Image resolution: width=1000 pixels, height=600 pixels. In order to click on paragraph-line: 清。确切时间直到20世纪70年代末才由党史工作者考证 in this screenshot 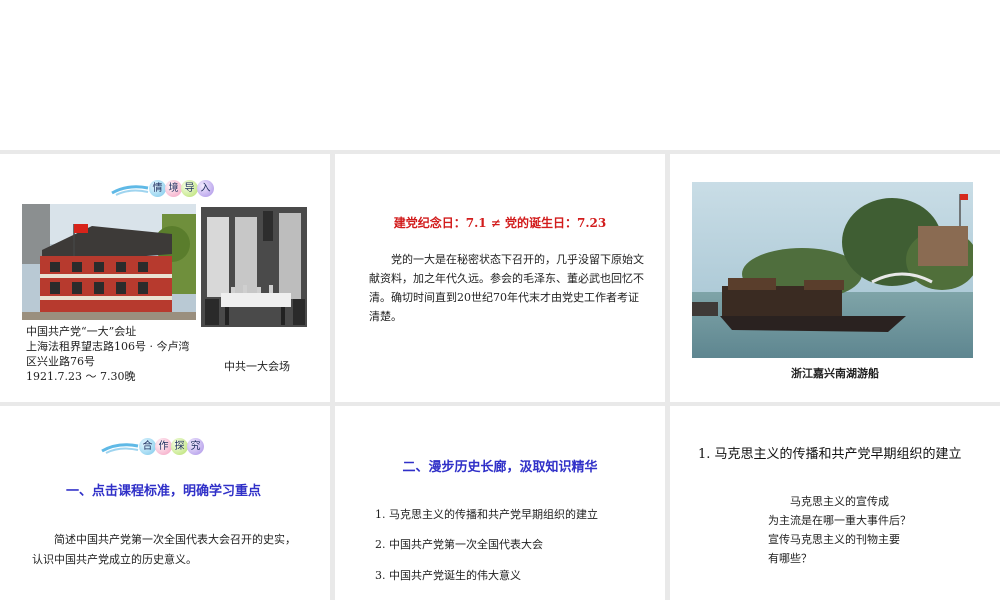, I will do `click(504, 297)`.